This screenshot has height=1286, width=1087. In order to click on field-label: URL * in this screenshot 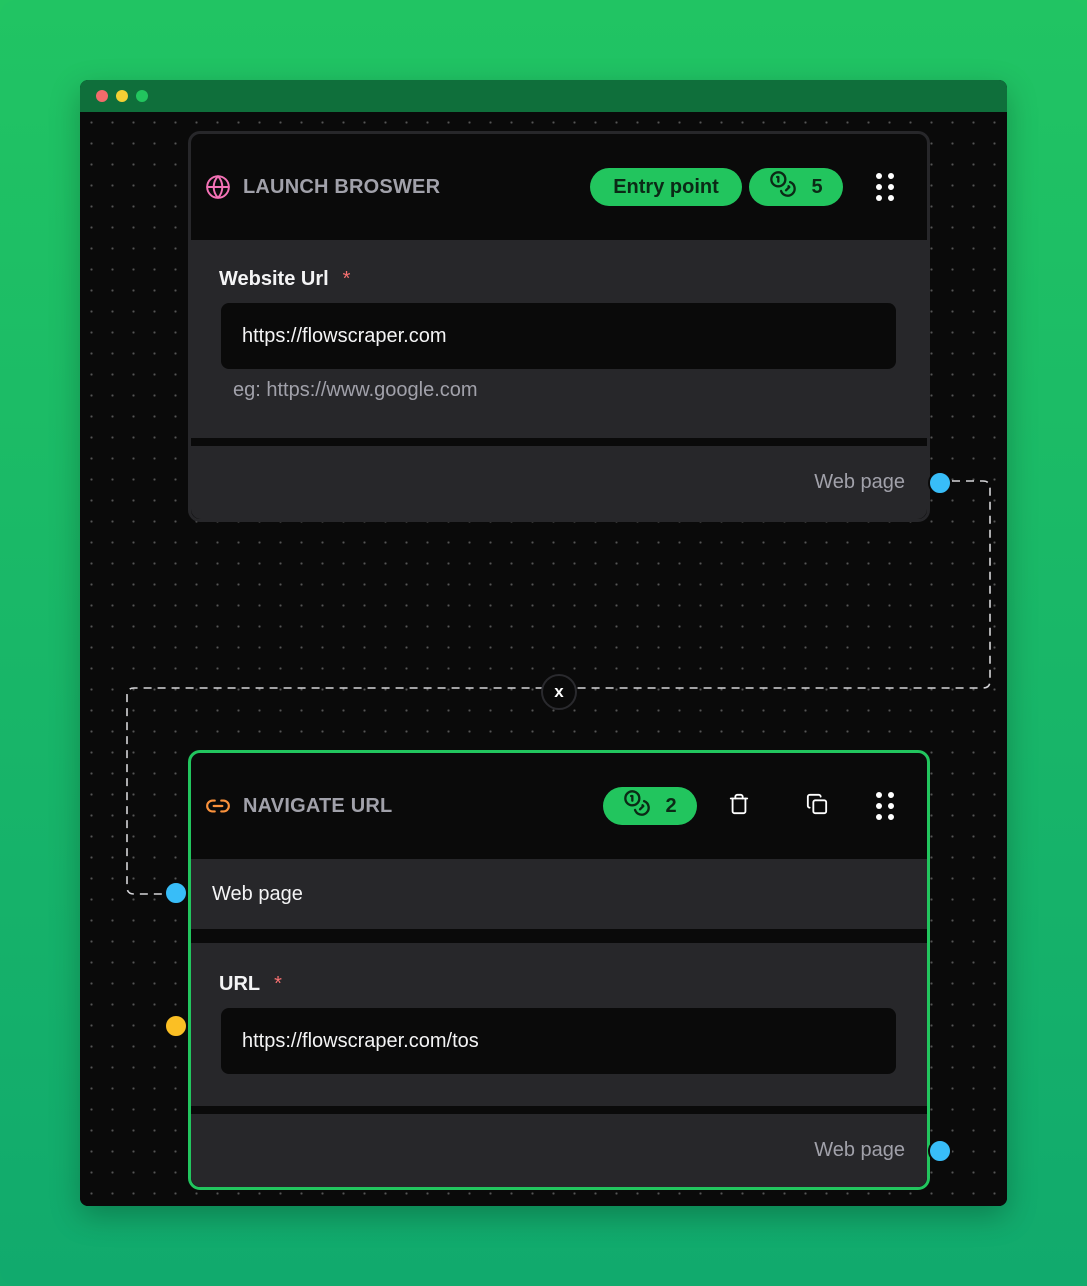, I will do `click(573, 984)`.